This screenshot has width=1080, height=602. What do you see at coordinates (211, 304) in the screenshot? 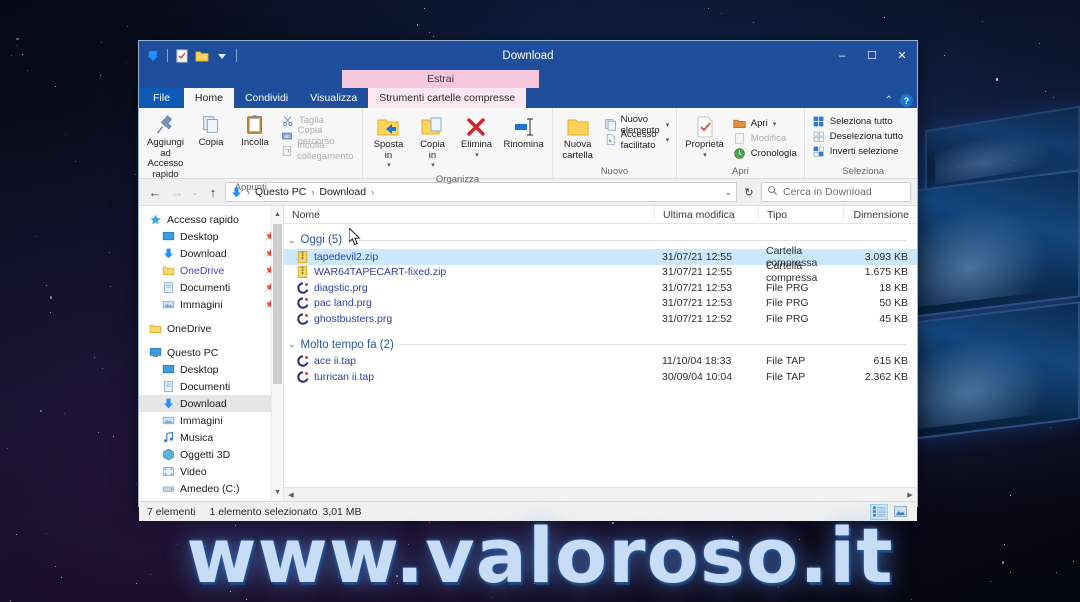
I see `sidebar-item-immagini-qa: Immagini 📌` at bounding box center [211, 304].